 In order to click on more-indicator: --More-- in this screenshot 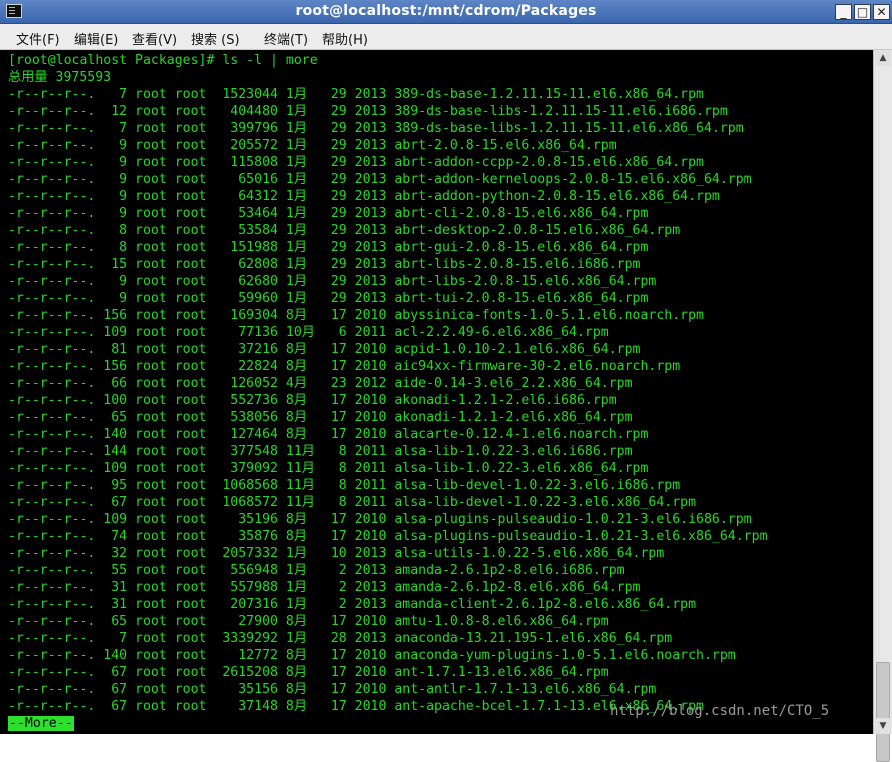, I will do `click(41, 723)`.